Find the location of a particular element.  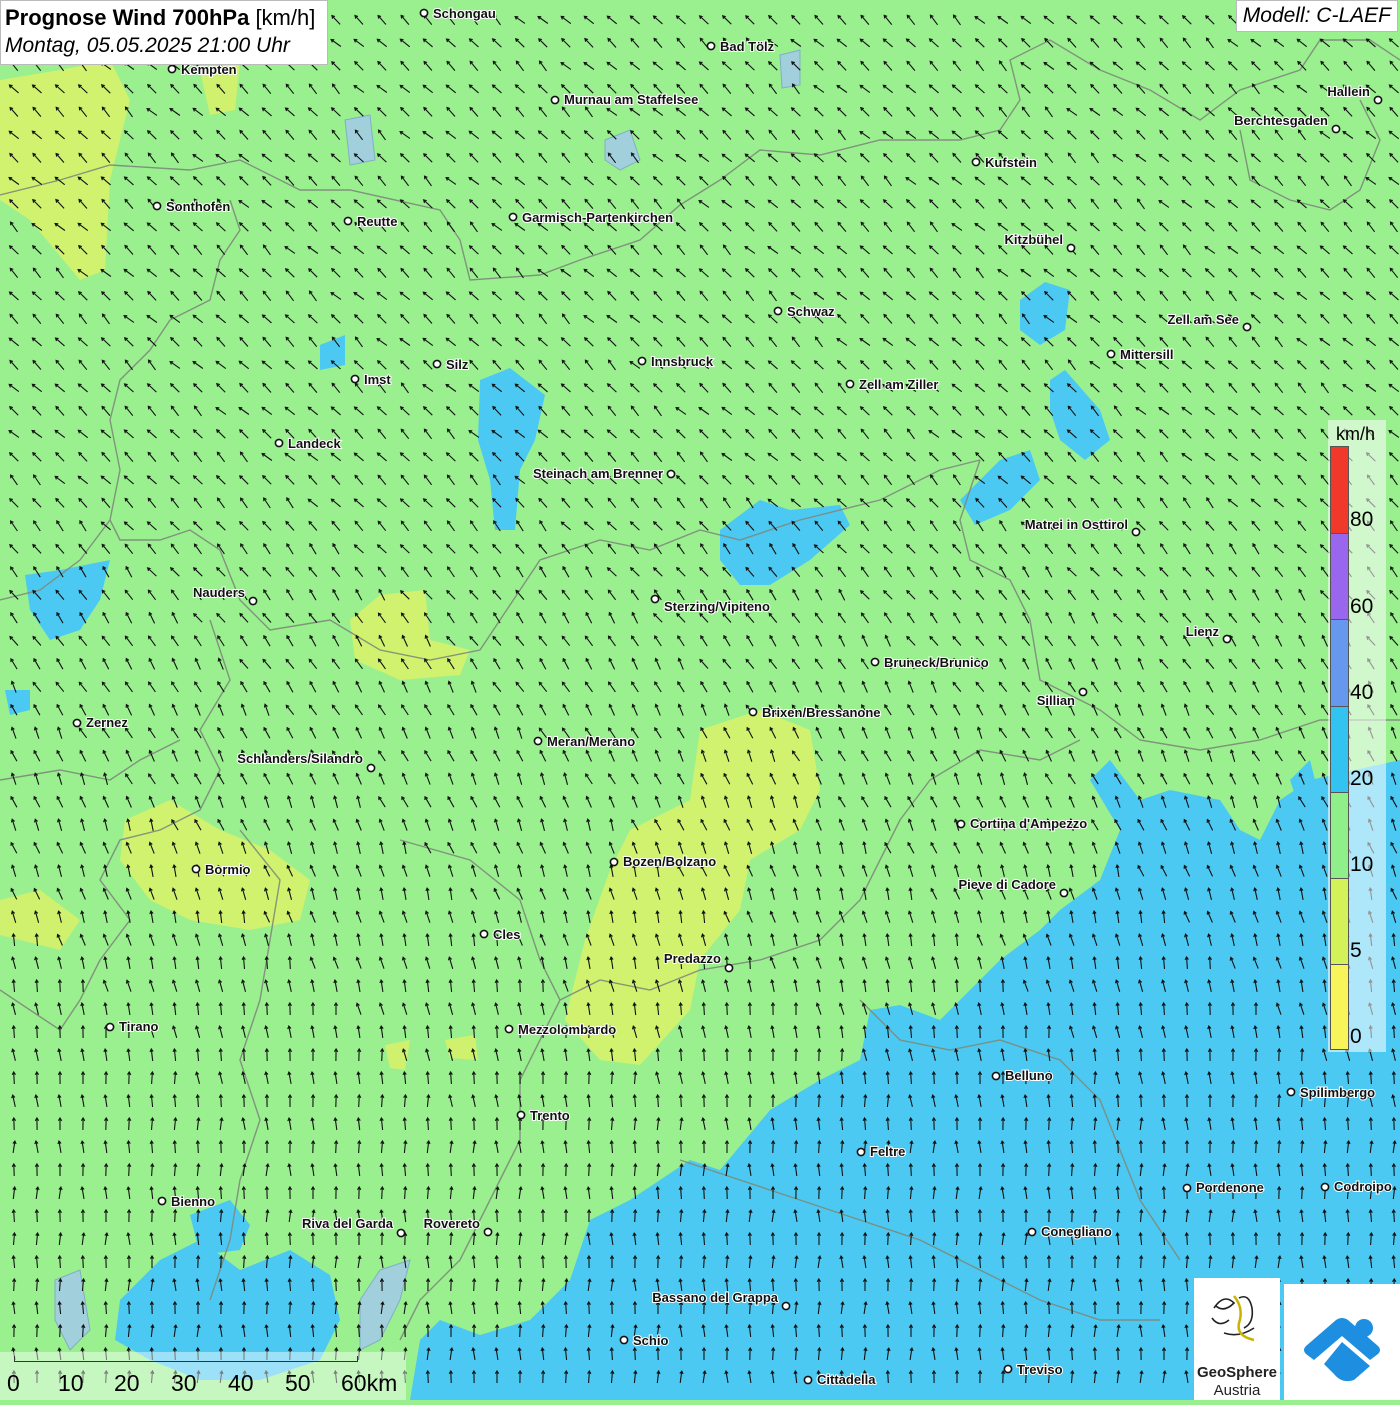

city-label: Garmisch-Partenkirchen is located at coordinates (597, 217).